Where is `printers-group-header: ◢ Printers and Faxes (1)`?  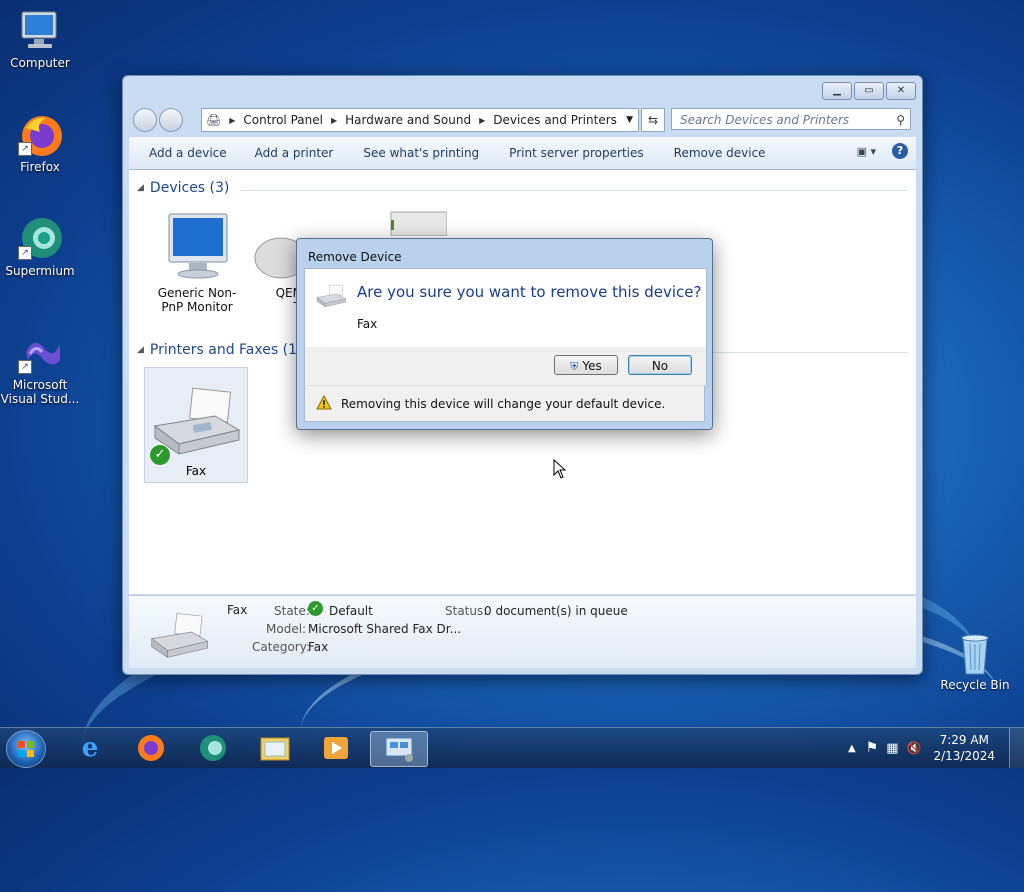
printers-group-header: ◢ Printers and Faxes (1) is located at coordinates (219, 350).